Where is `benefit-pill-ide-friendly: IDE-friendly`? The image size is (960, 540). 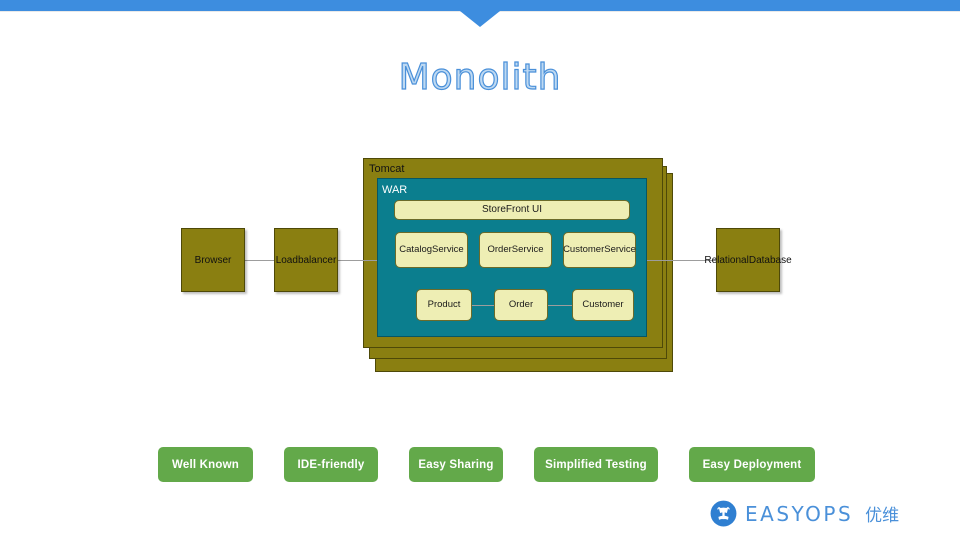
benefit-pill-ide-friendly: IDE-friendly is located at coordinates (331, 464).